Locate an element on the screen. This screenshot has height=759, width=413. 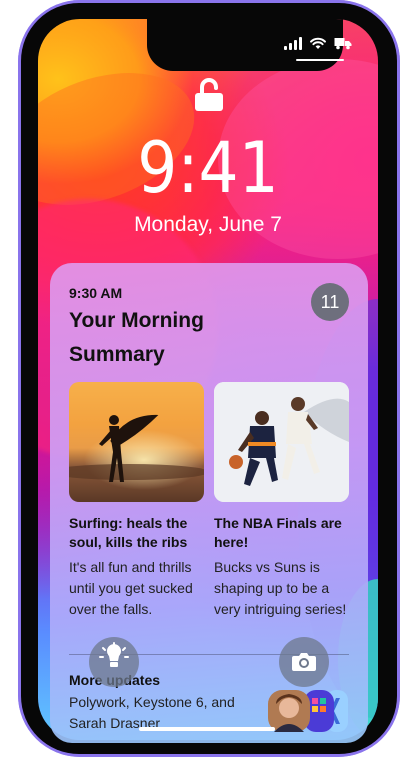
home-indicator is located at coordinates (207, 729).